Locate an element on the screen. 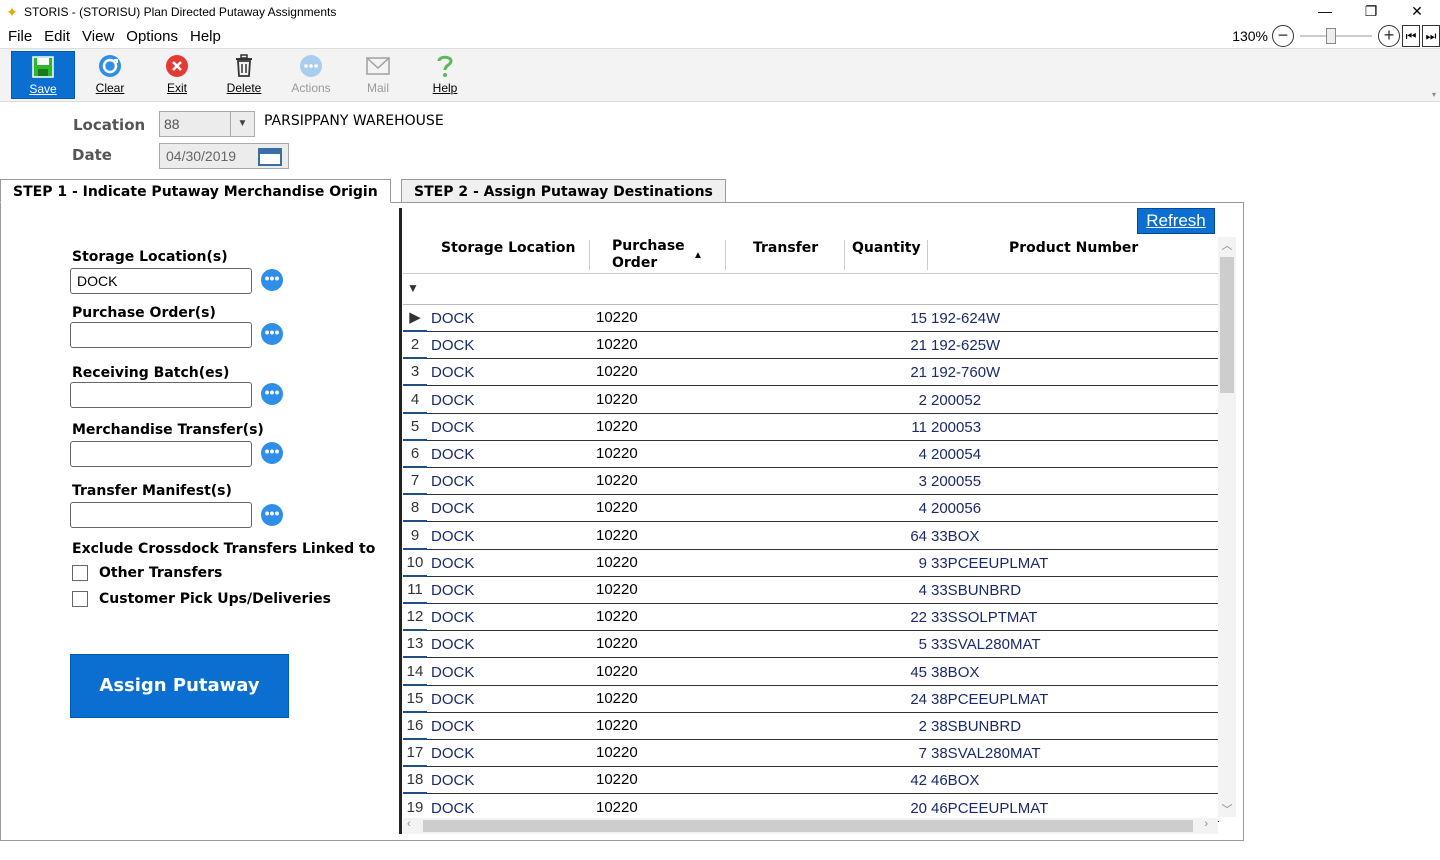 This screenshot has height=860, width=1440. restore-button: ❐ is located at coordinates (1371, 12).